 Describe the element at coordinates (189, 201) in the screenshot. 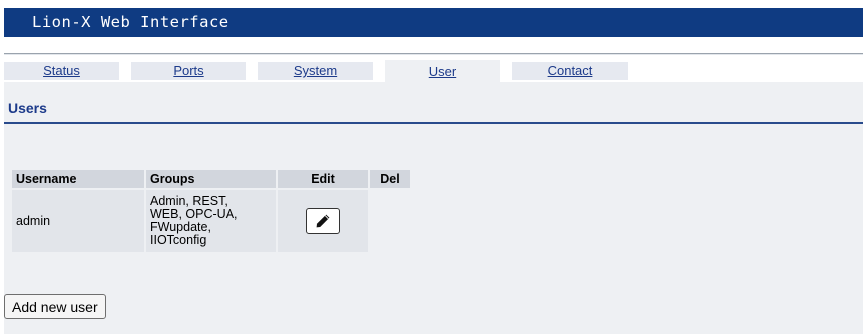

I see `groups-line: Admin, REST,` at that location.